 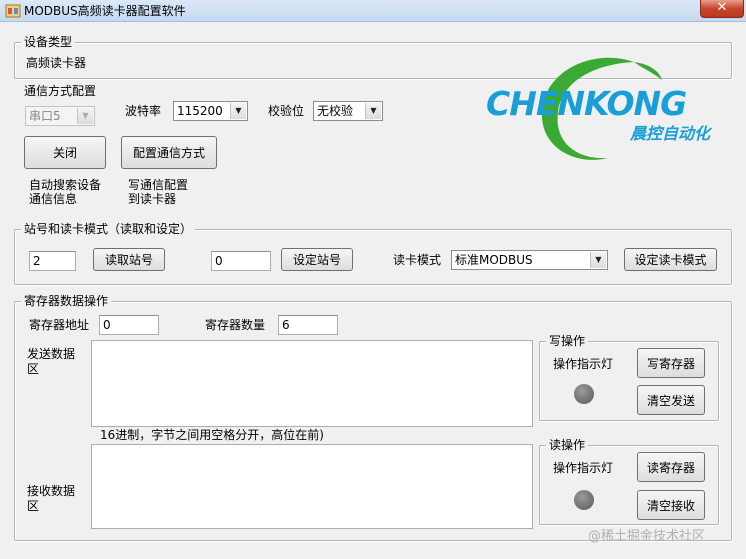 What do you see at coordinates (241, 261) in the screenshot?
I see `set-station-field: 0` at bounding box center [241, 261].